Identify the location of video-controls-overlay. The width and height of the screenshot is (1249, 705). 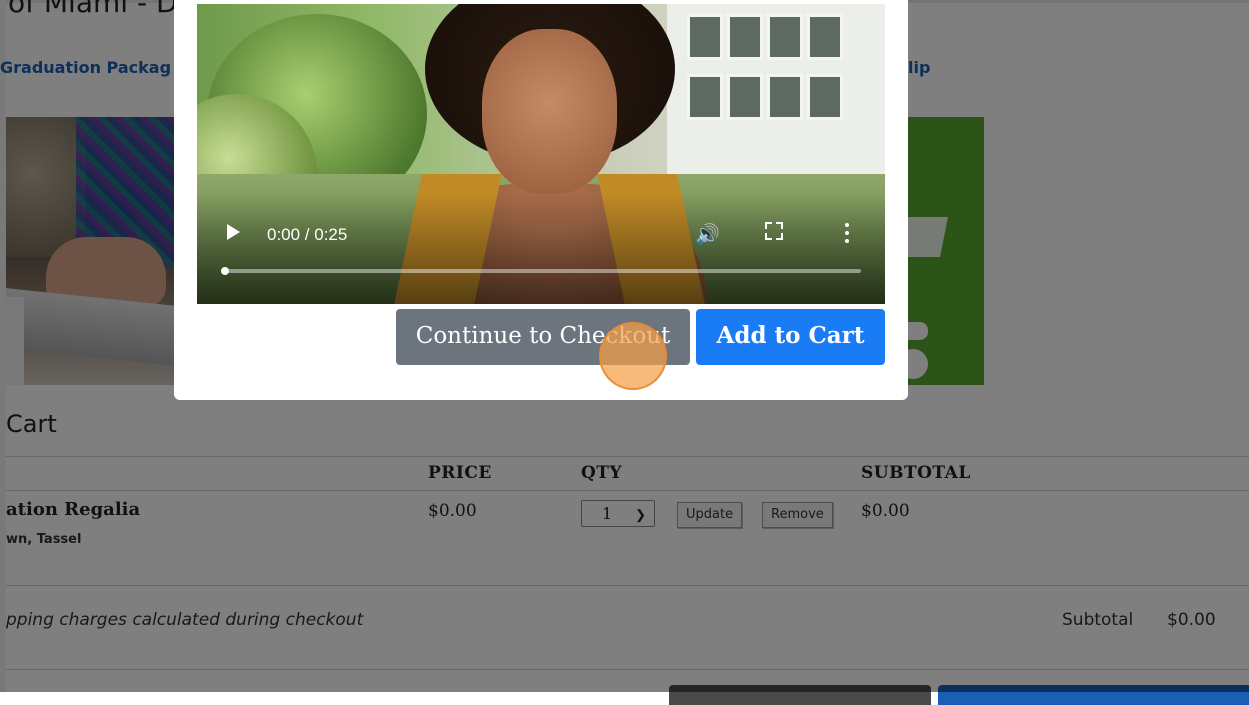
(541, 249).